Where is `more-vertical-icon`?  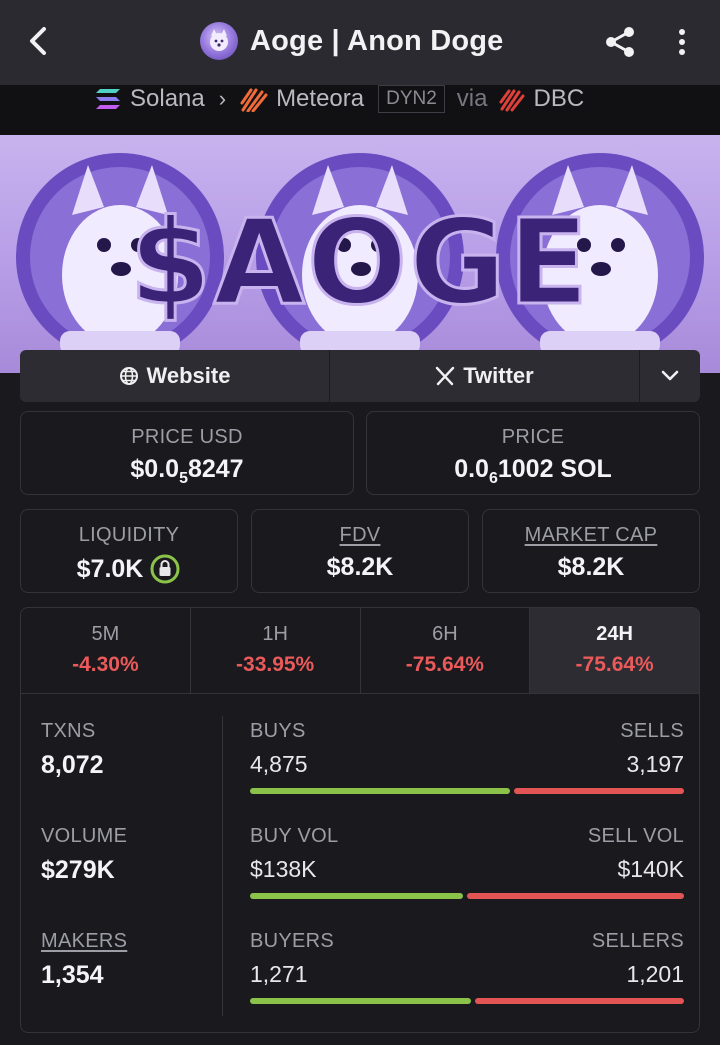 more-vertical-icon is located at coordinates (682, 42).